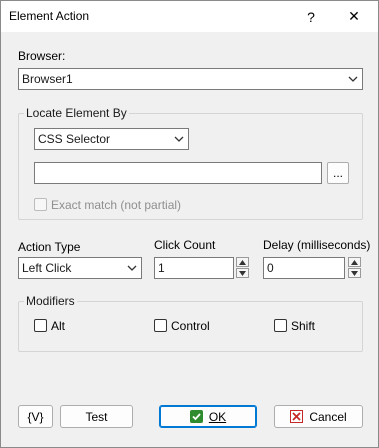  Describe the element at coordinates (217, 416) in the screenshot. I see `ok-label: OK` at that location.